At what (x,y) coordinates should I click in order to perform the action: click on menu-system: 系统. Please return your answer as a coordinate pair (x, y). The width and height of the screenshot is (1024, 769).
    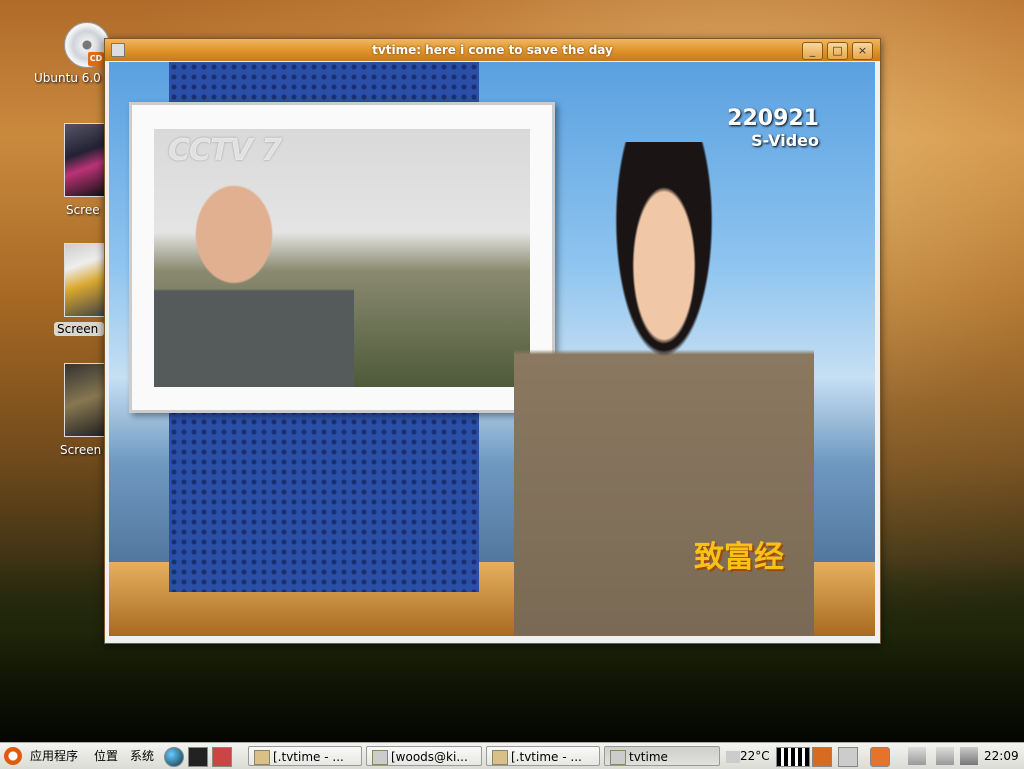
    Looking at the image, I should click on (142, 756).